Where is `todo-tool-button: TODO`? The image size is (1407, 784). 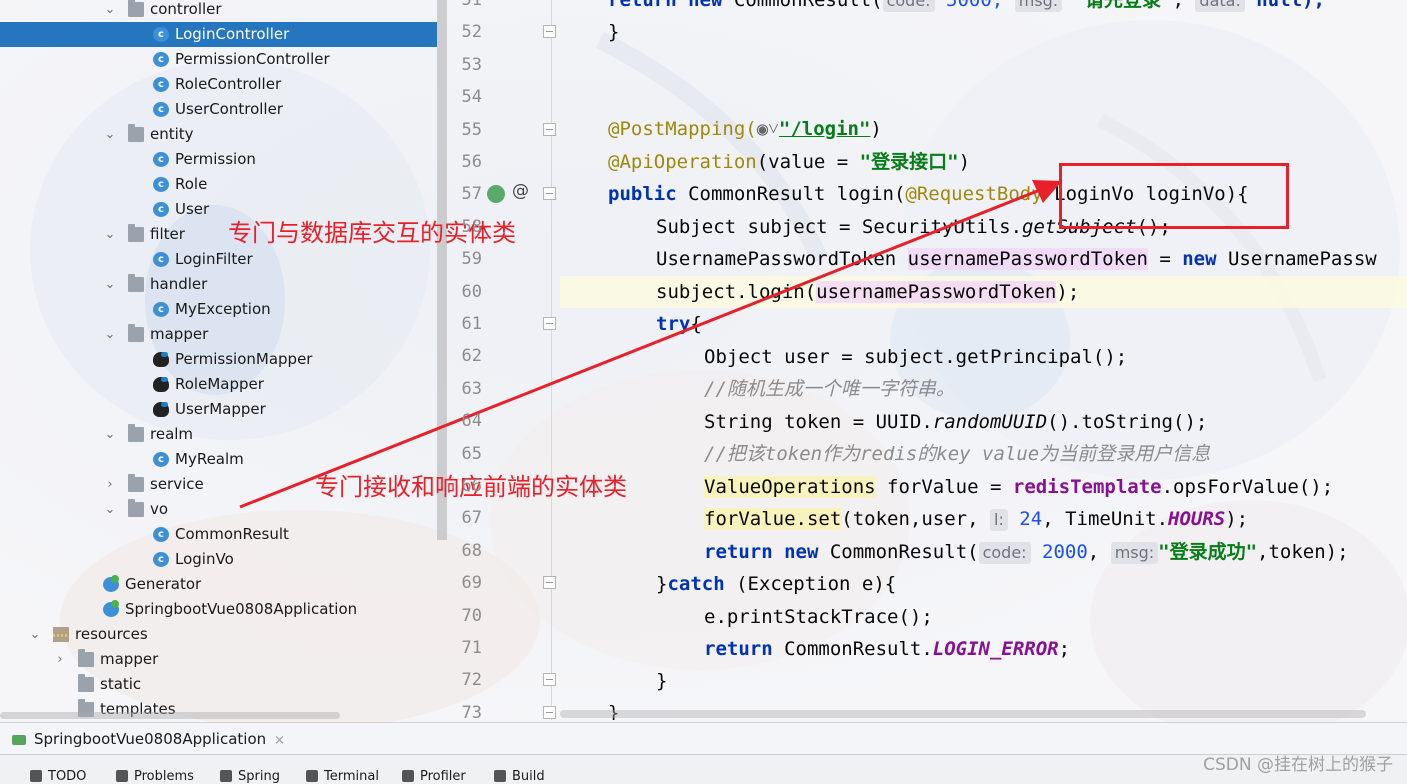 todo-tool-button: TODO is located at coordinates (58, 776).